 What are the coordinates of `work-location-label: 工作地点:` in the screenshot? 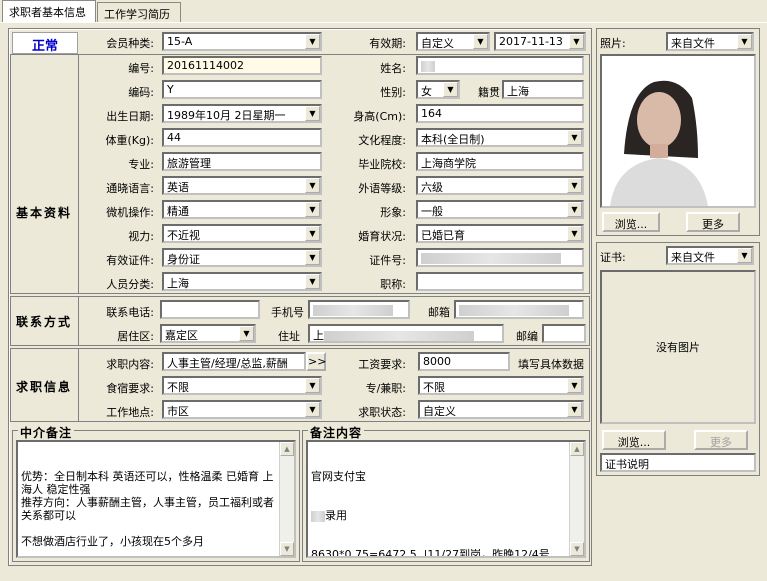 It's located at (130, 412).